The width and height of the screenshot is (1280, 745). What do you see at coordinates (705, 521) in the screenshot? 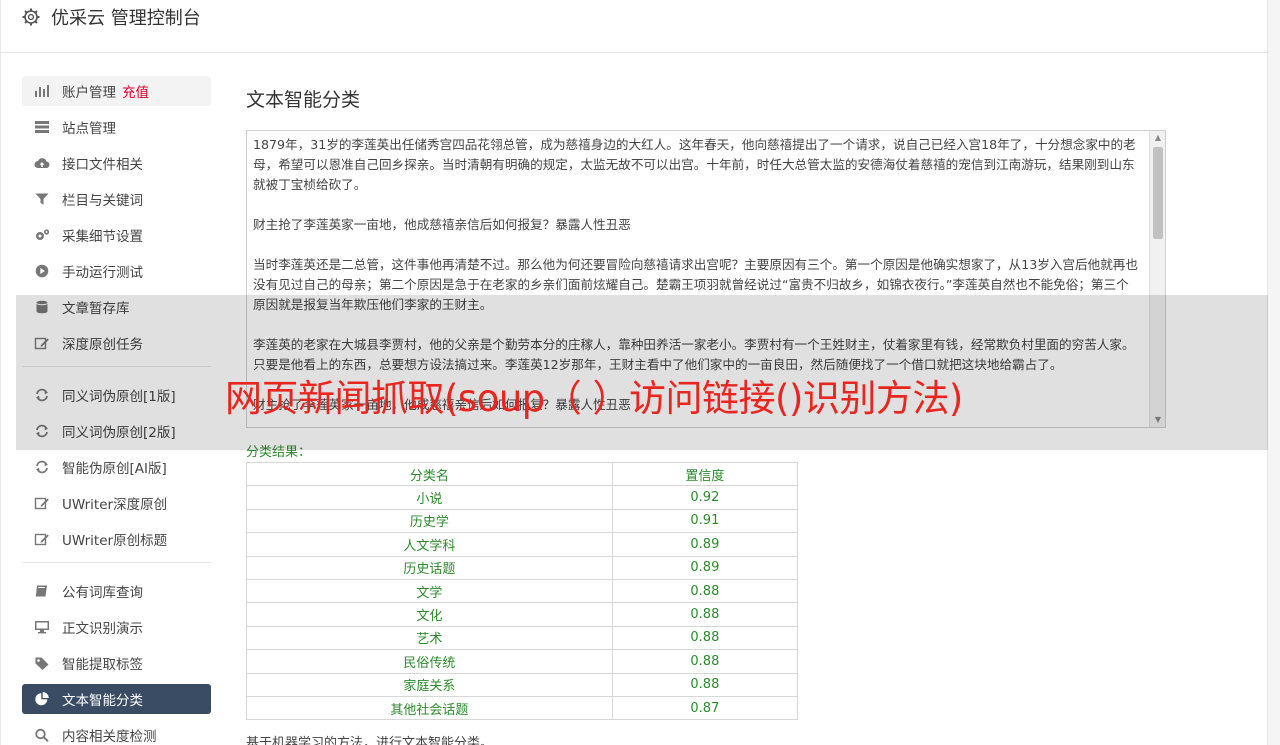
I see `confidence-cell: 0.91` at bounding box center [705, 521].